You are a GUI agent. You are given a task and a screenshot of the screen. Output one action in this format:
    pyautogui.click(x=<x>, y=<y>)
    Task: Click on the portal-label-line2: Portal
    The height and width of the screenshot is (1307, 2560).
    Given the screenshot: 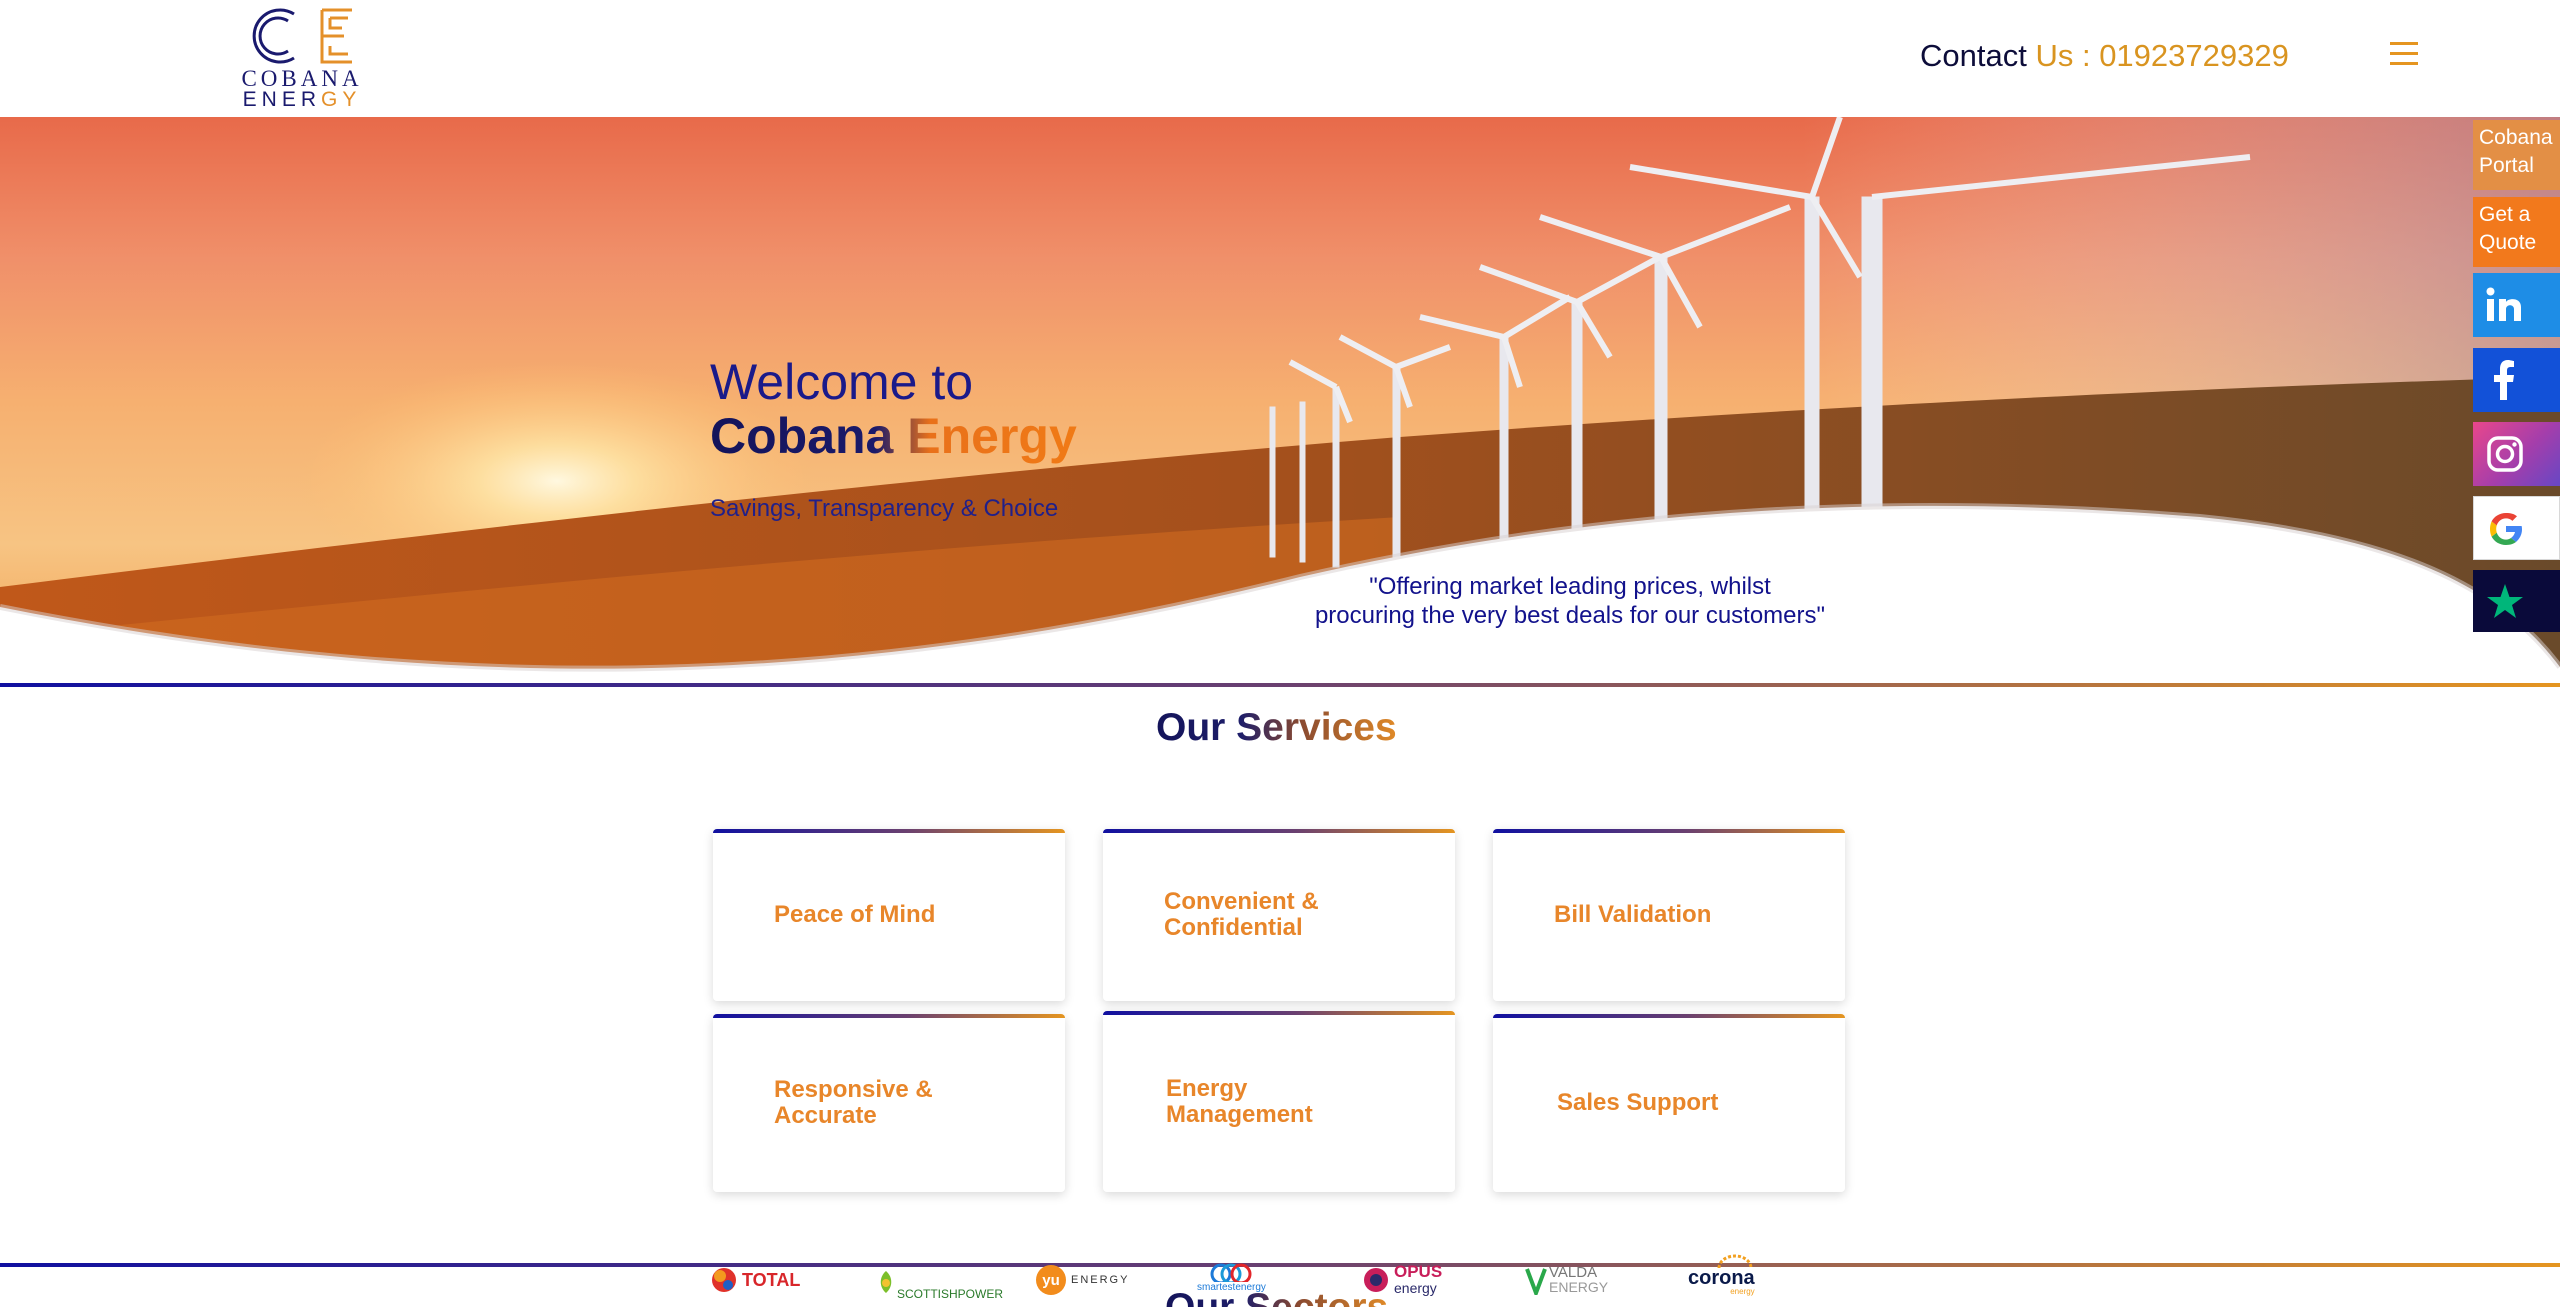 What is the action you would take?
    pyautogui.click(x=2506, y=165)
    